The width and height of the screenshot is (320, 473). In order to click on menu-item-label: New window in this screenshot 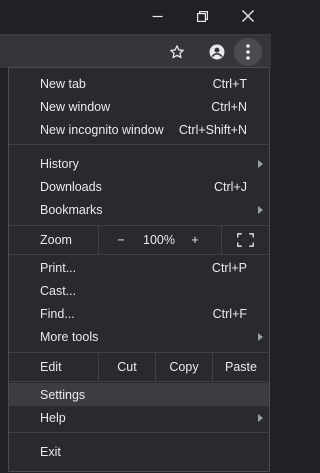, I will do `click(75, 106)`.